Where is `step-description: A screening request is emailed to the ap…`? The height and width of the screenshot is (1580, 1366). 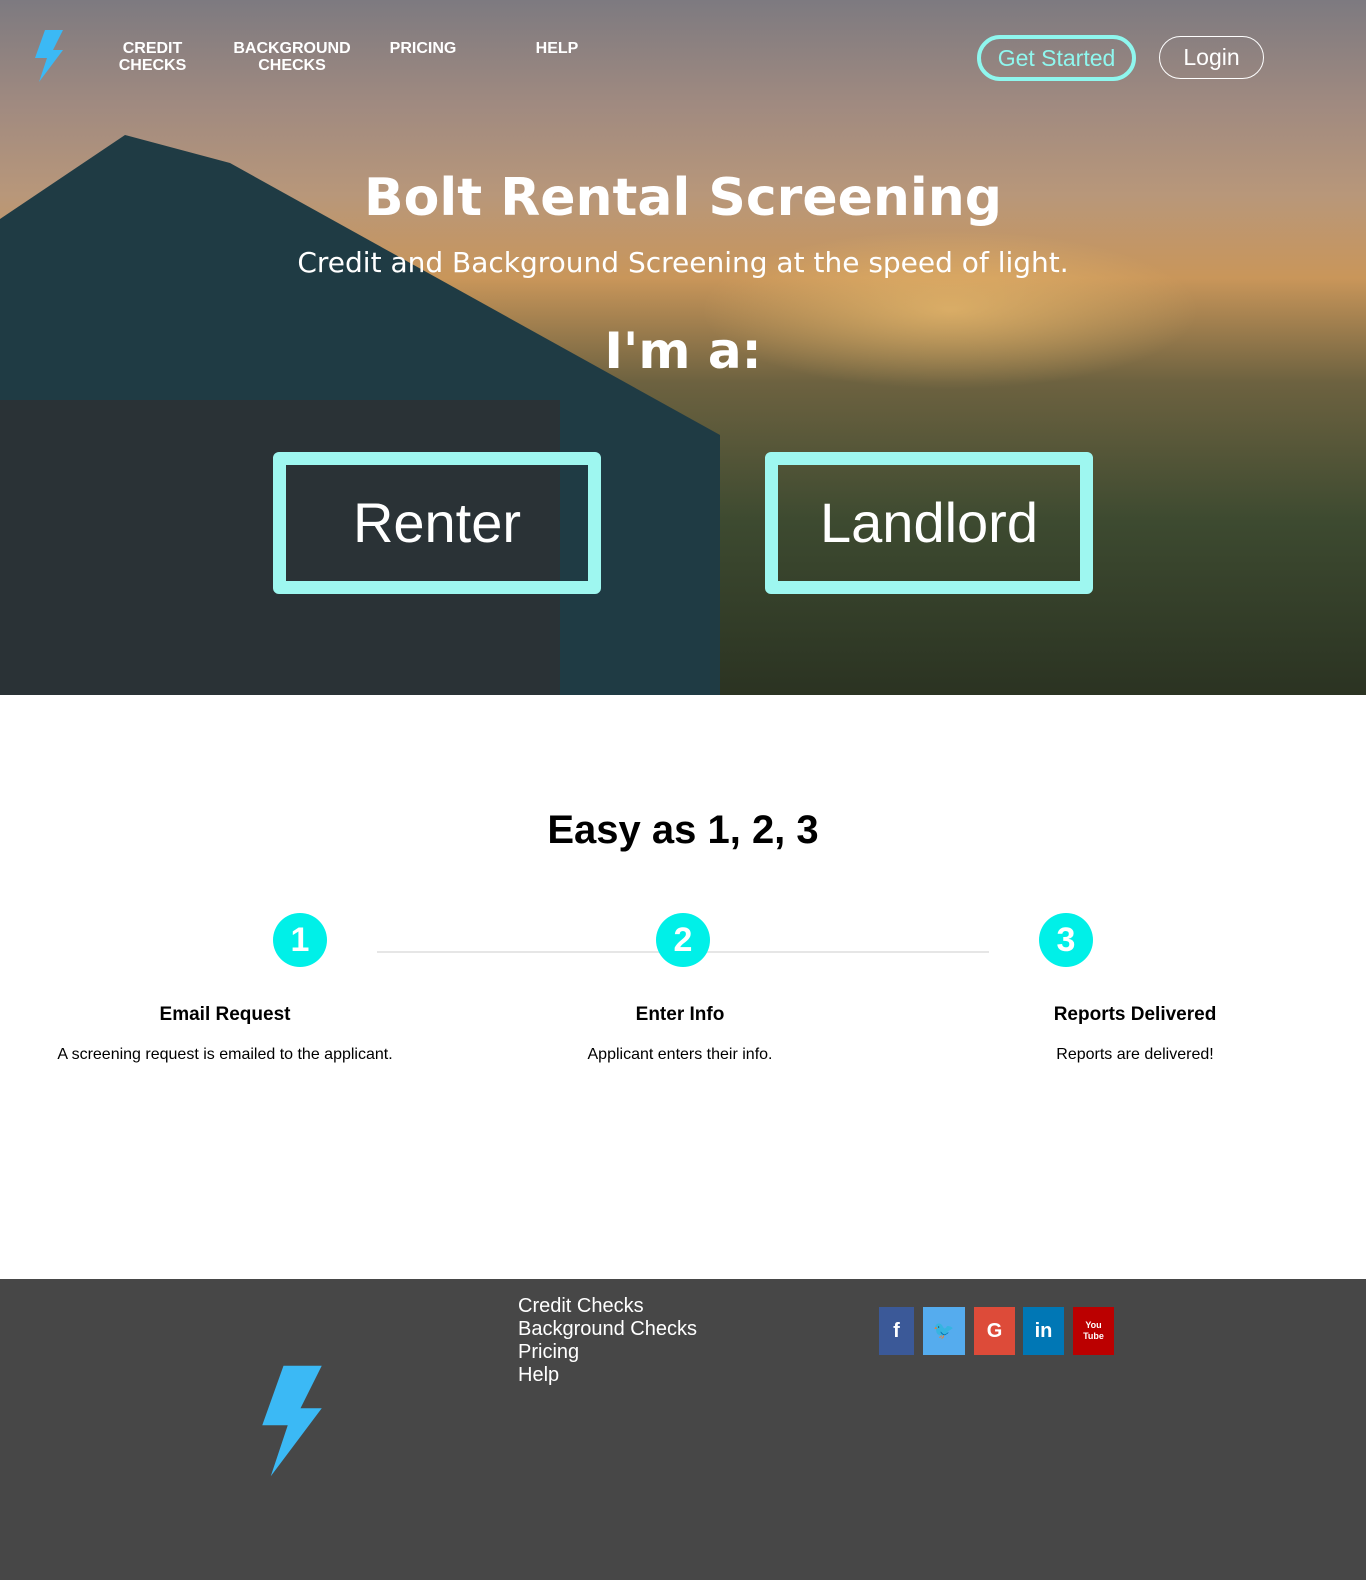
step-description: A screening request is emailed to the ap… is located at coordinates (225, 1054).